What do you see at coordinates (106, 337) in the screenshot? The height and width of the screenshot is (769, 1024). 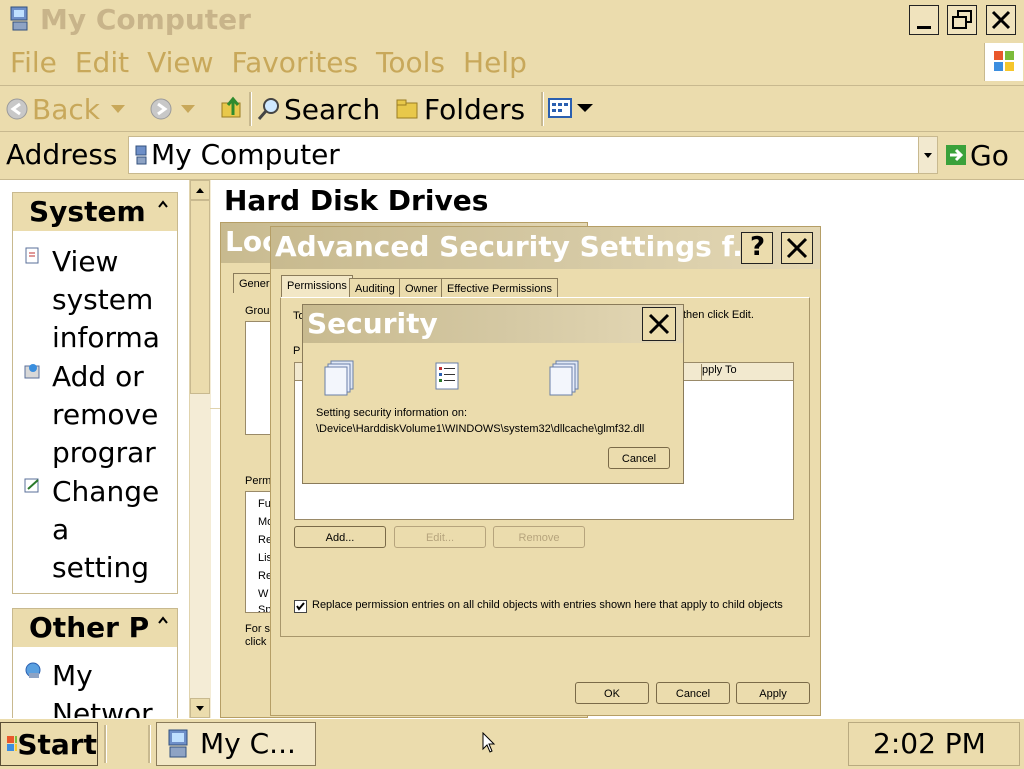 I see `task-line: informa` at bounding box center [106, 337].